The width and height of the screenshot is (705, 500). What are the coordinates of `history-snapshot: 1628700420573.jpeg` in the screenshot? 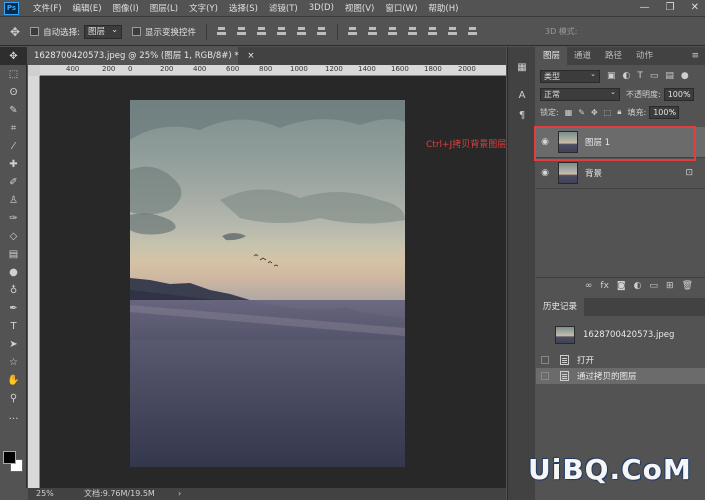 It's located at (620, 335).